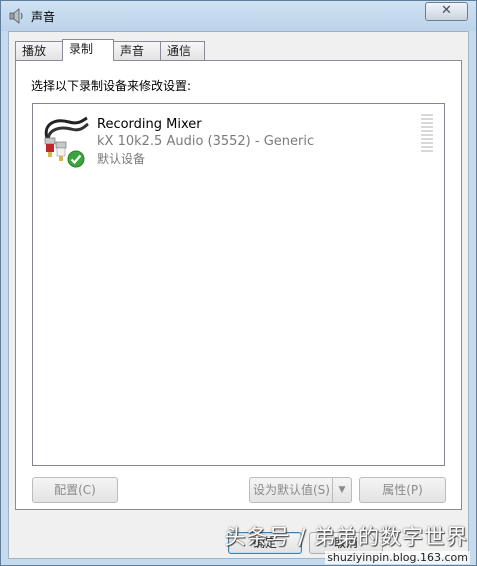 The height and width of the screenshot is (566, 477). I want to click on tab-communications-label: 通信, so click(179, 51).